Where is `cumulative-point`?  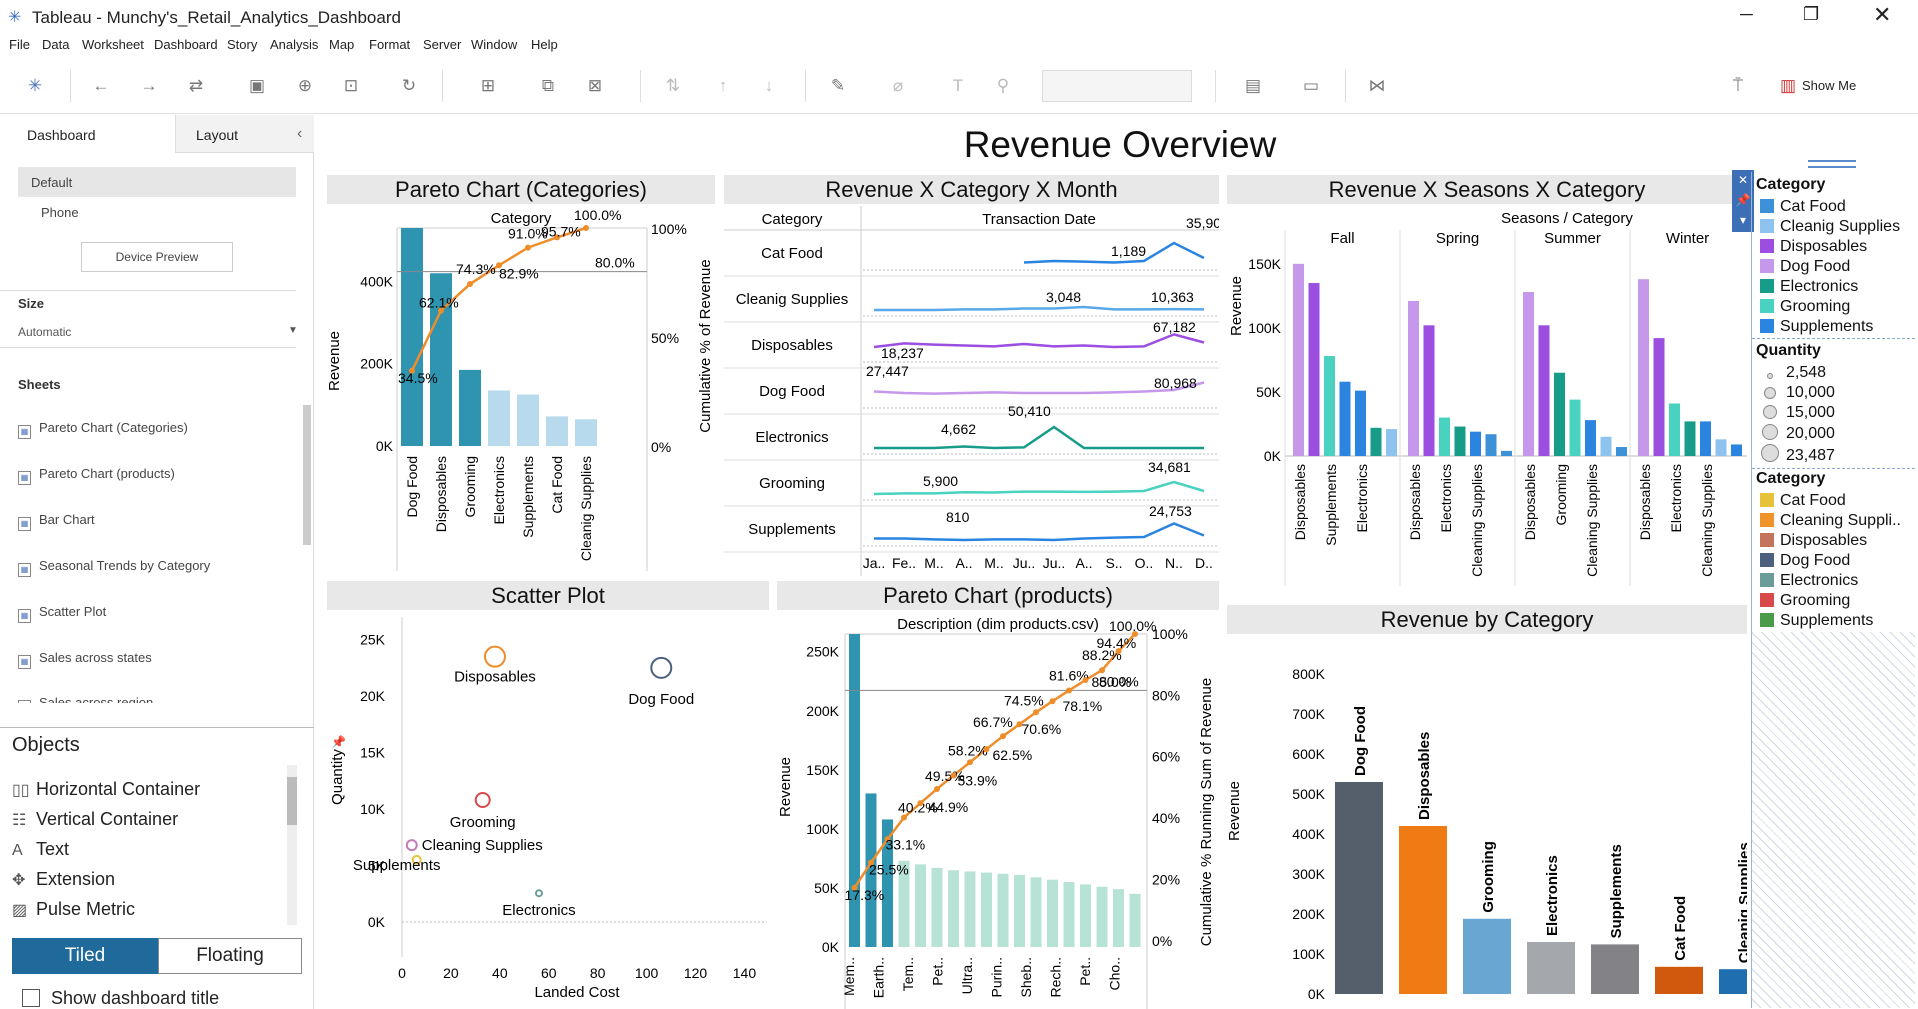 cumulative-point is located at coordinates (1085, 680).